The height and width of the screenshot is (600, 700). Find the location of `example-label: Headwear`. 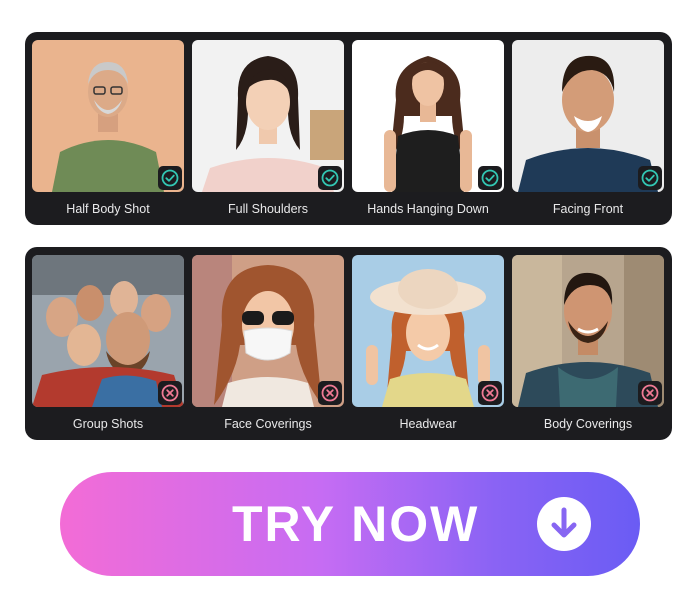

example-label: Headwear is located at coordinates (428, 424).